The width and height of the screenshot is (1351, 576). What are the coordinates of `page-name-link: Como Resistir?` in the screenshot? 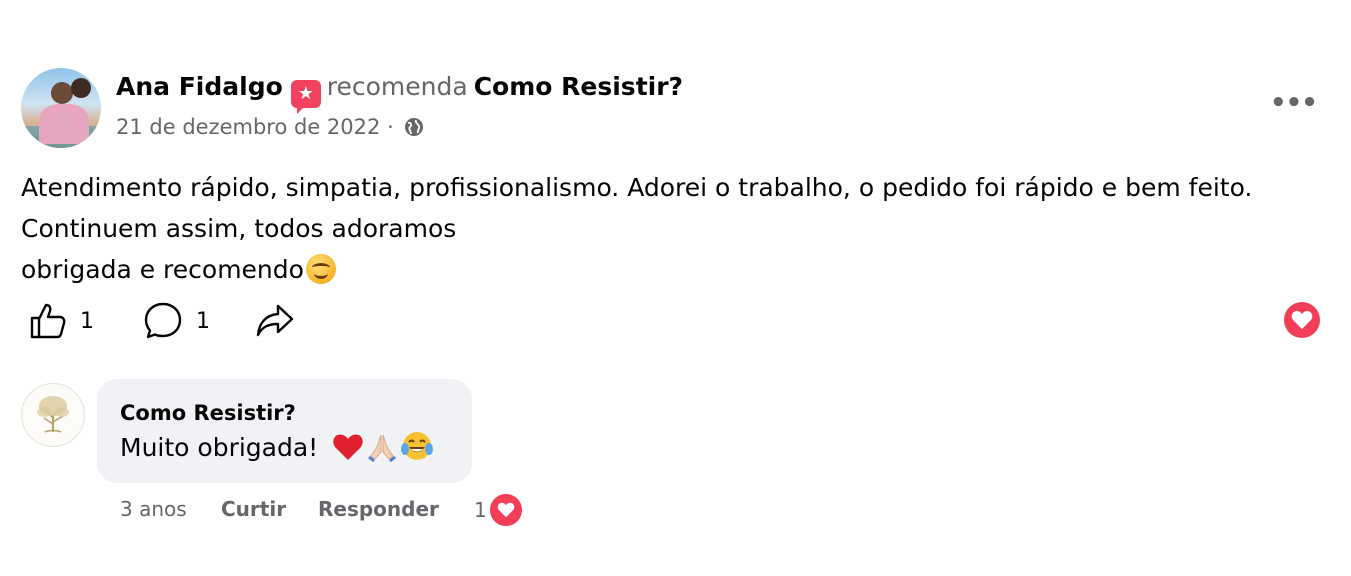 It's located at (578, 86).